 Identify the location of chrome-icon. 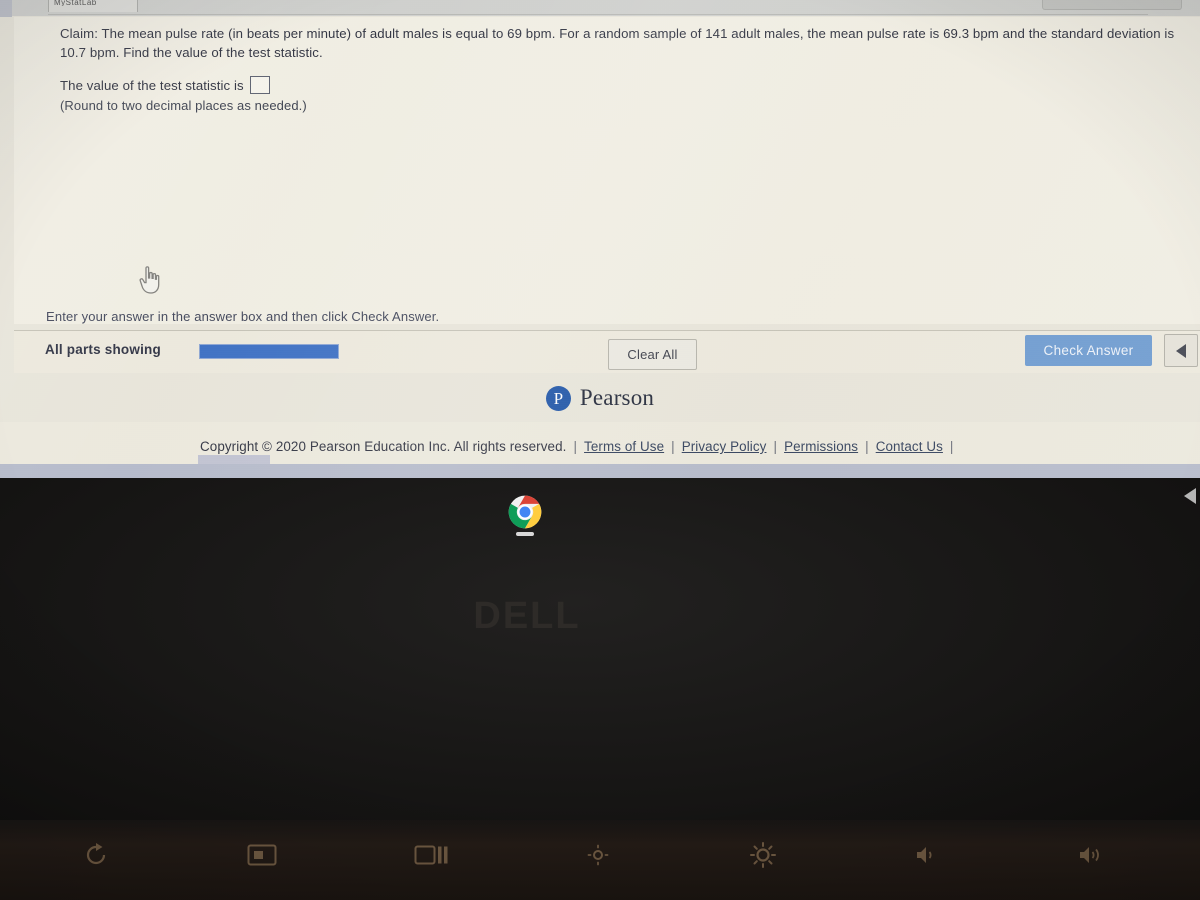
(525, 512).